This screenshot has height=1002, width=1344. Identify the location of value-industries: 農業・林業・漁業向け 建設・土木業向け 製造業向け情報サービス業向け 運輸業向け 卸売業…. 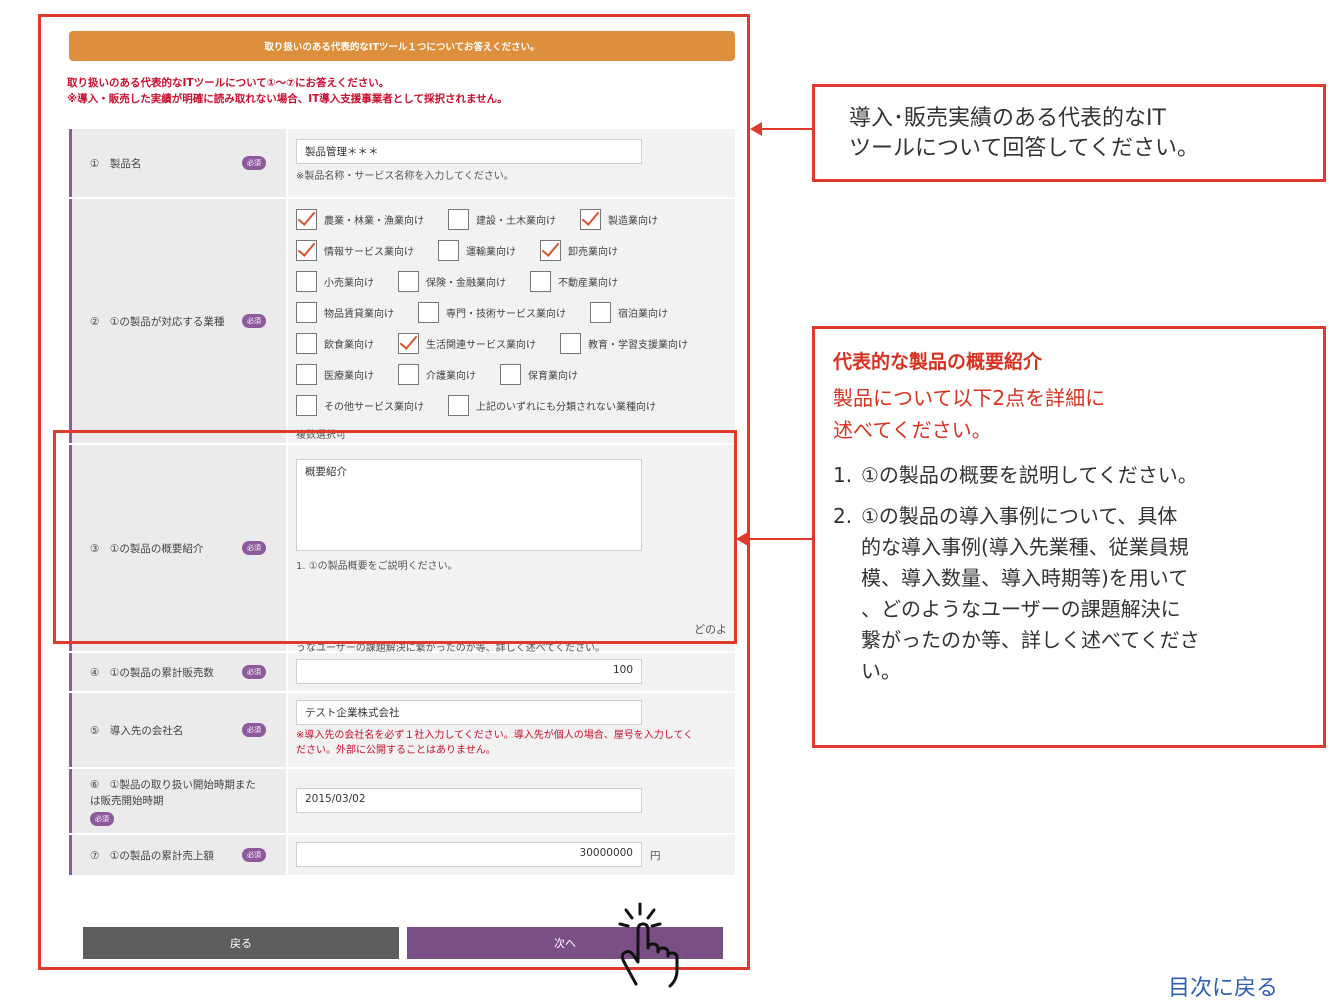
(511, 321).